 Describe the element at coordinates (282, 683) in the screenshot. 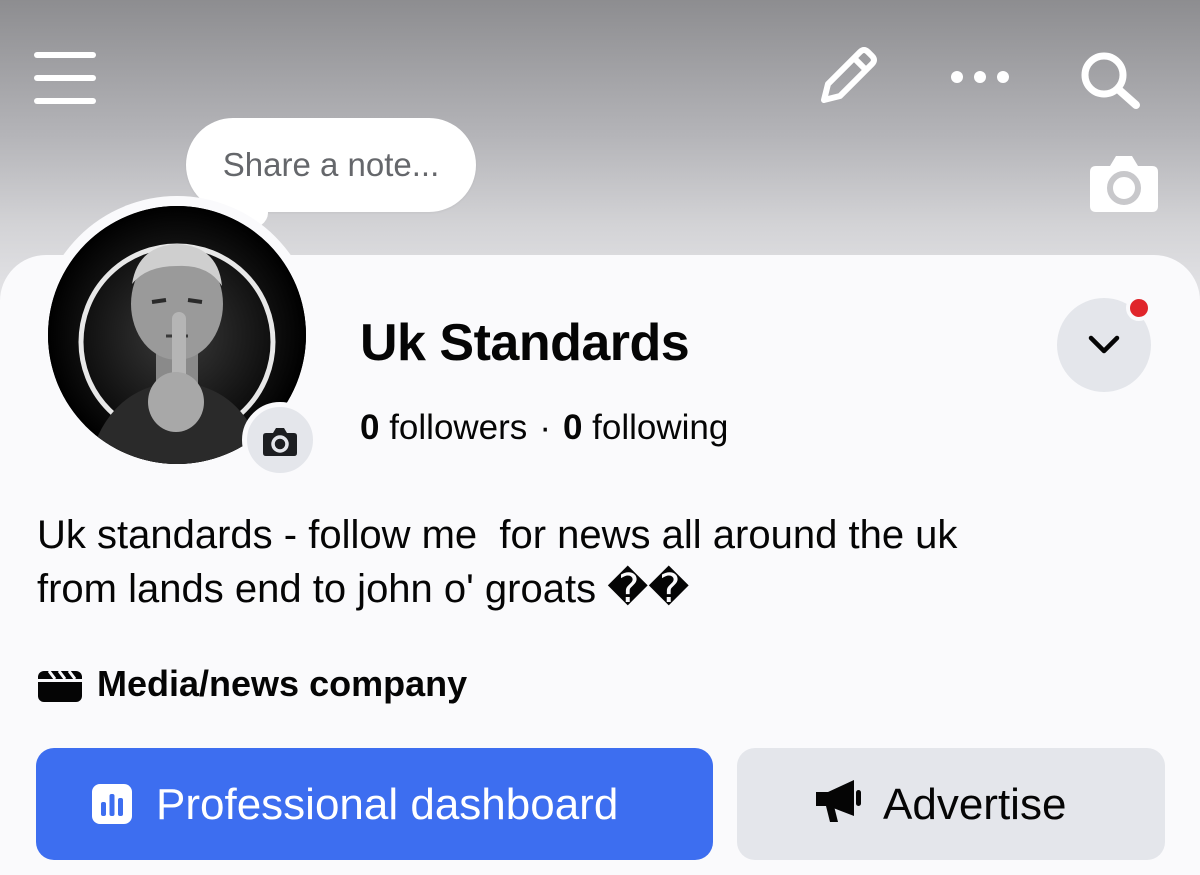

I see `page-category: Media/news company` at that location.